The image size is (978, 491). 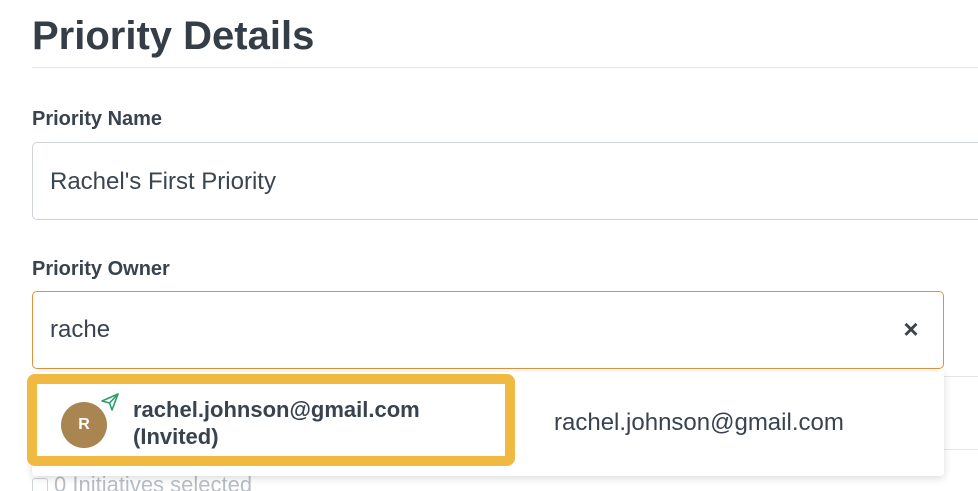 I want to click on priority-owner-label: Priority Owner, so click(x=101, y=269).